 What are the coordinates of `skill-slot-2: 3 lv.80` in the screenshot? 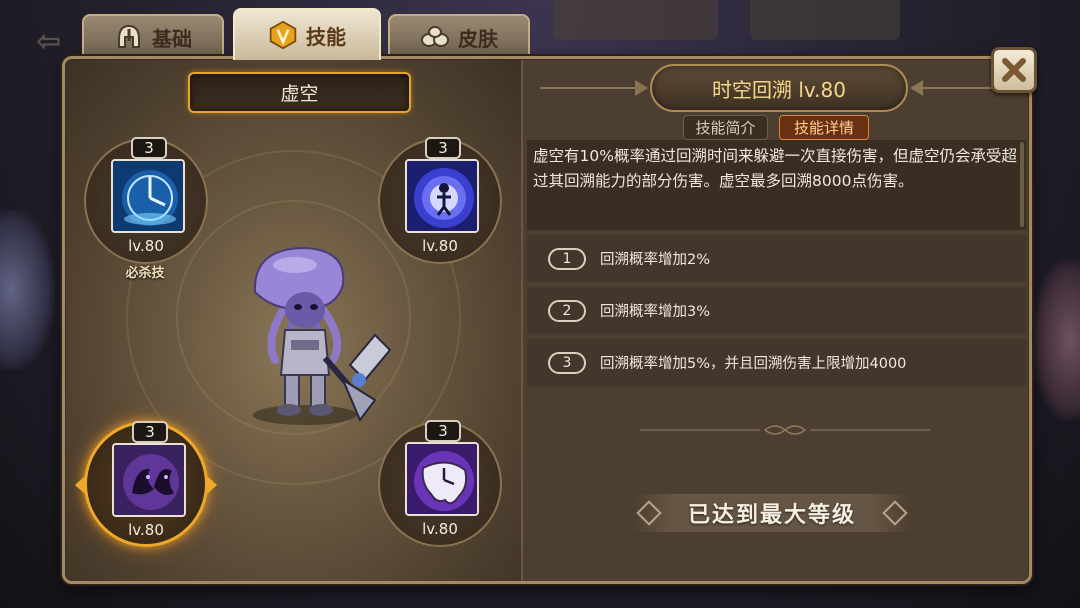 It's located at (440, 200).